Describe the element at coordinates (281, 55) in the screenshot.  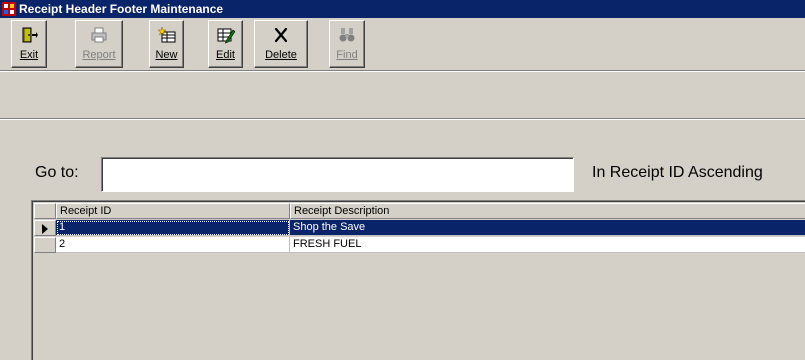
I see `delete-label: Delete` at that location.